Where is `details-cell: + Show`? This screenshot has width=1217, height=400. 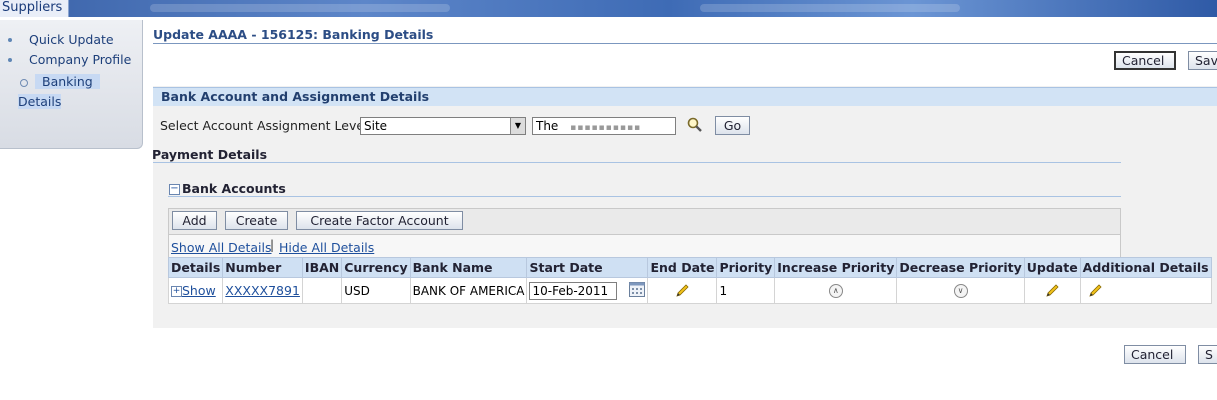 details-cell: + Show is located at coordinates (195, 290).